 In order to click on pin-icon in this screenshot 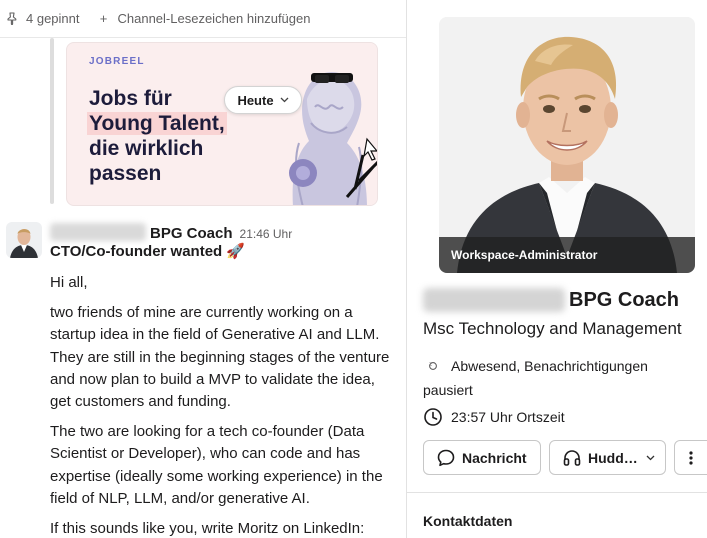, I will do `click(12, 18)`.